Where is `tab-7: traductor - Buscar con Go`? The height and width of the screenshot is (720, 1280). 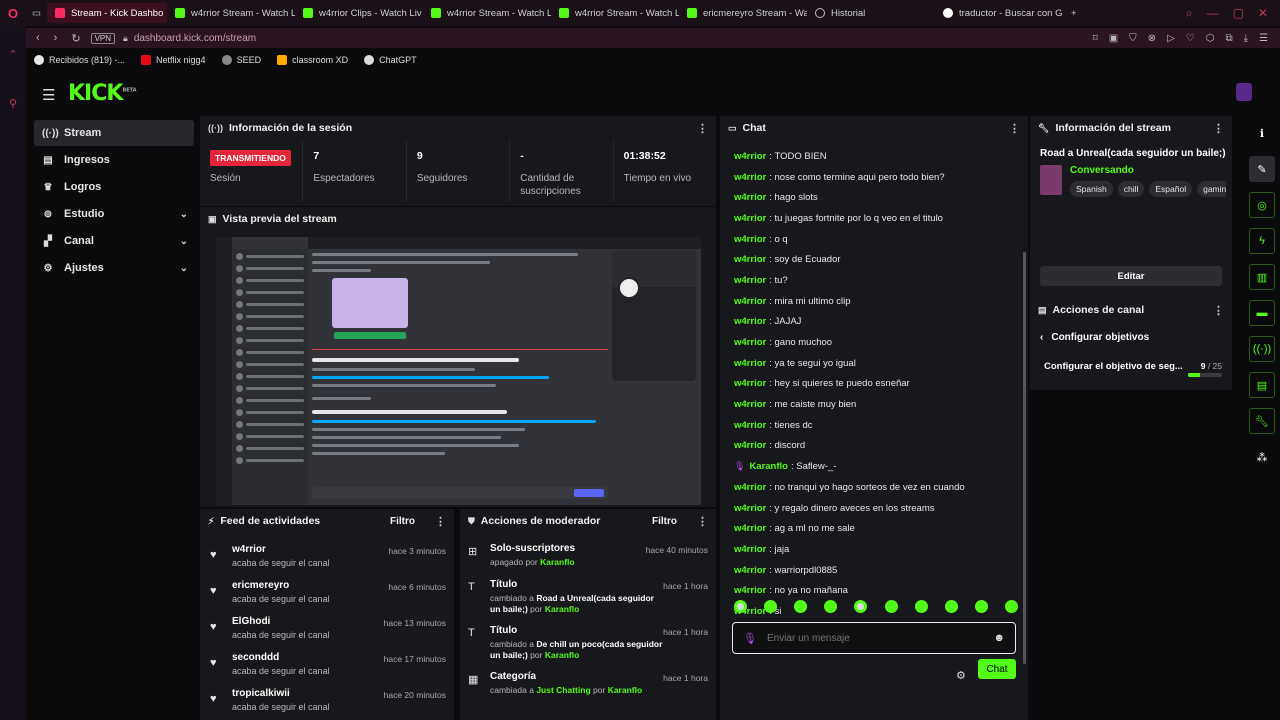
tab-7: traductor - Buscar con Go is located at coordinates (999, 13).